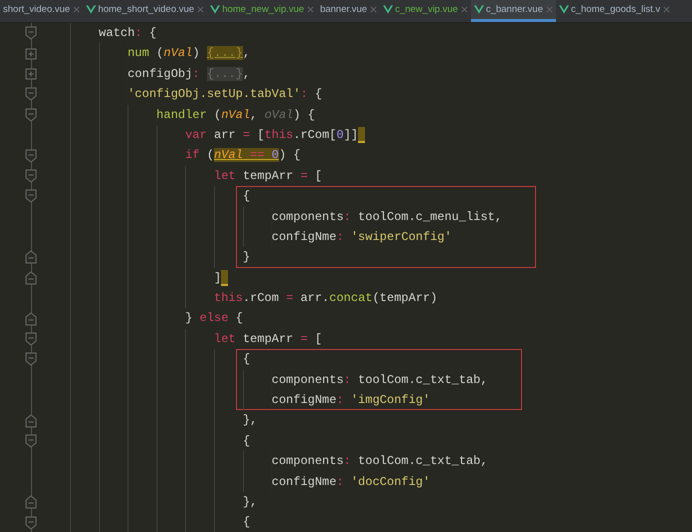  What do you see at coordinates (513, 11) in the screenshot?
I see `file-tab: c_banner.vue` at bounding box center [513, 11].